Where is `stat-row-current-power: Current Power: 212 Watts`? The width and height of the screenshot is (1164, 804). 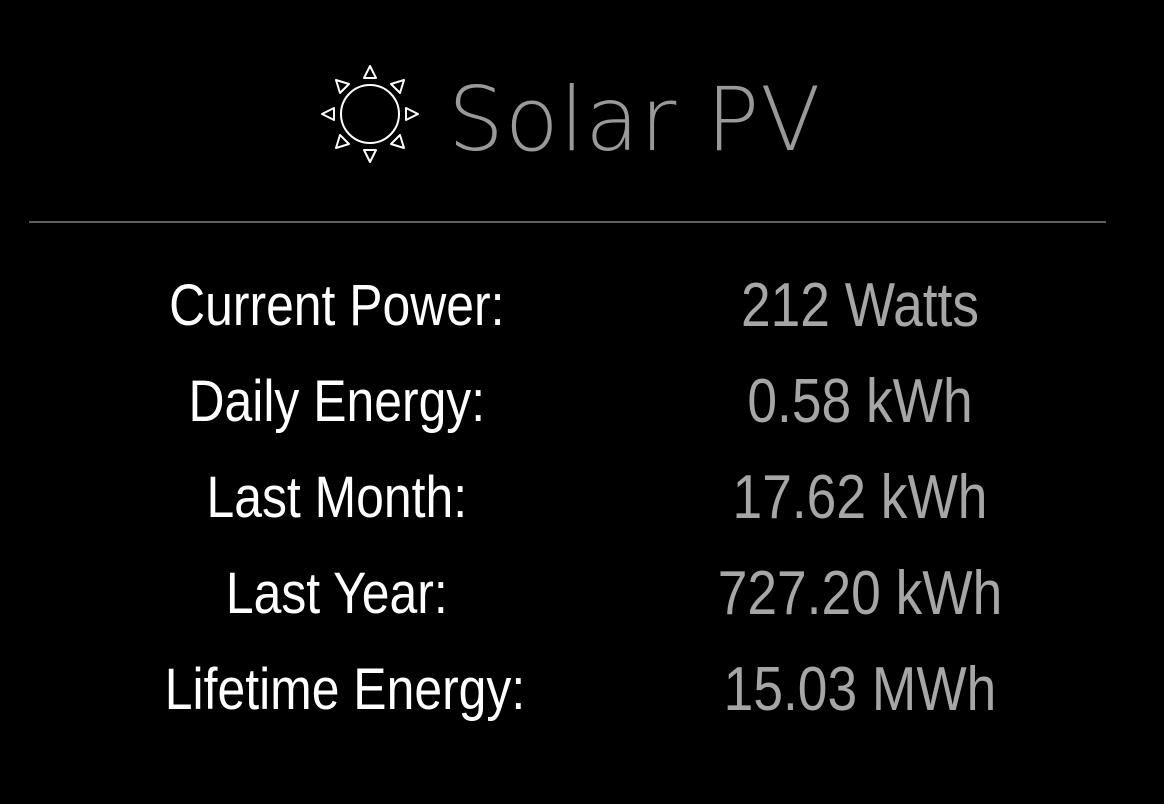 stat-row-current-power: Current Power: 212 Watts is located at coordinates (582, 306).